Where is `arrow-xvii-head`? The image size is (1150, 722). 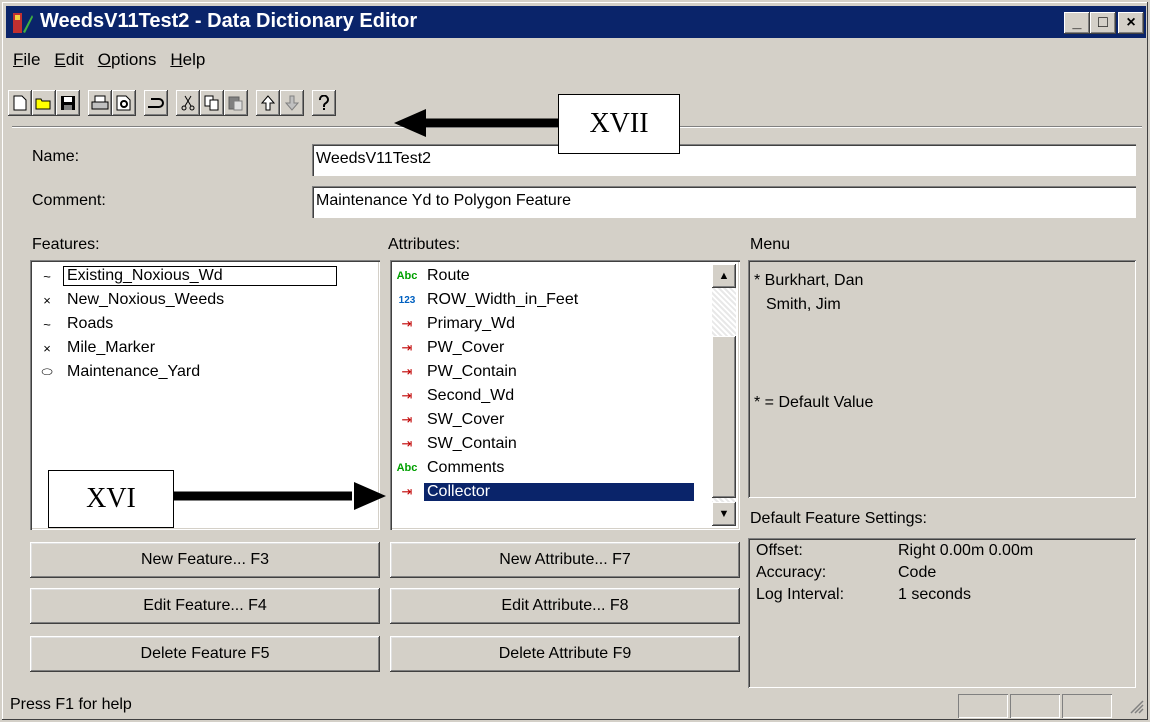
arrow-xvii-head is located at coordinates (410, 123).